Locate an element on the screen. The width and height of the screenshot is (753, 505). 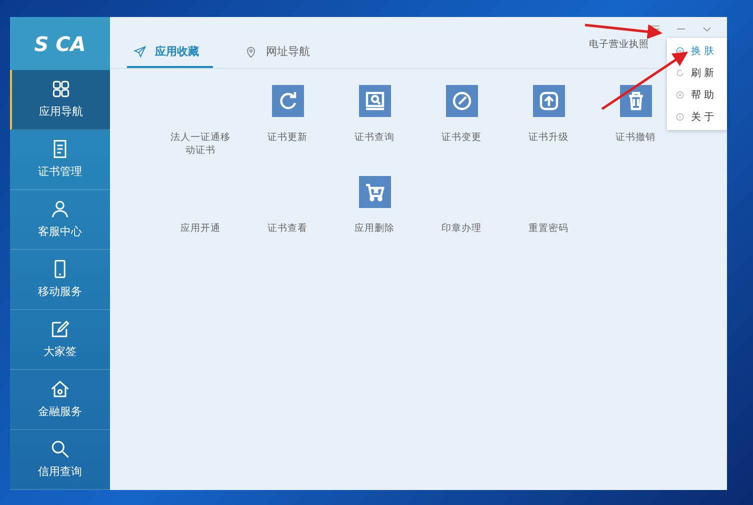
header-text: 电子营业执照 is located at coordinates (619, 45).